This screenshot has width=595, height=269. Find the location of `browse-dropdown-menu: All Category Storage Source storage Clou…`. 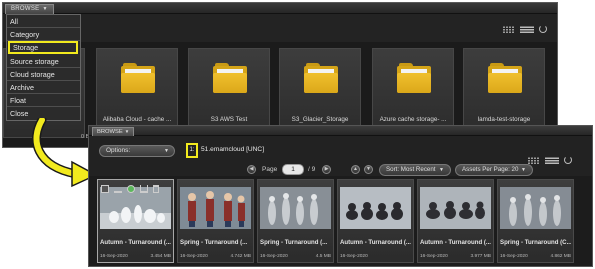

browse-dropdown-menu: All Category Storage Source storage Clou… is located at coordinates (43, 67).